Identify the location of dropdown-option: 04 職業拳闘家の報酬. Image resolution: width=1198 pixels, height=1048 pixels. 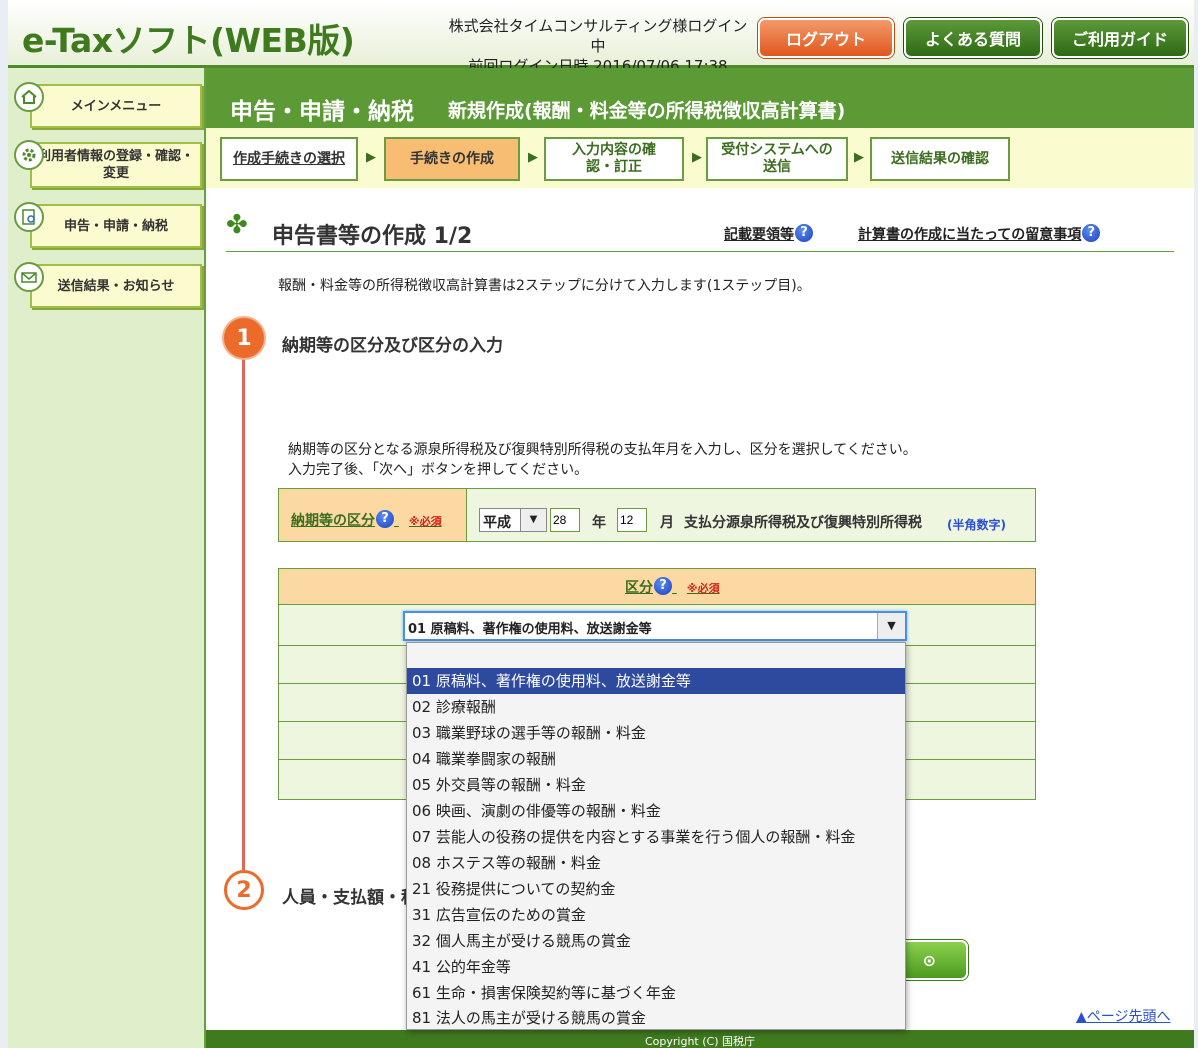
(656, 759).